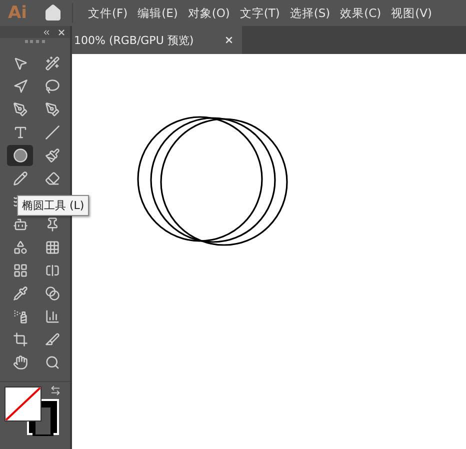  I want to click on menu-item: 文字(T), so click(259, 13).